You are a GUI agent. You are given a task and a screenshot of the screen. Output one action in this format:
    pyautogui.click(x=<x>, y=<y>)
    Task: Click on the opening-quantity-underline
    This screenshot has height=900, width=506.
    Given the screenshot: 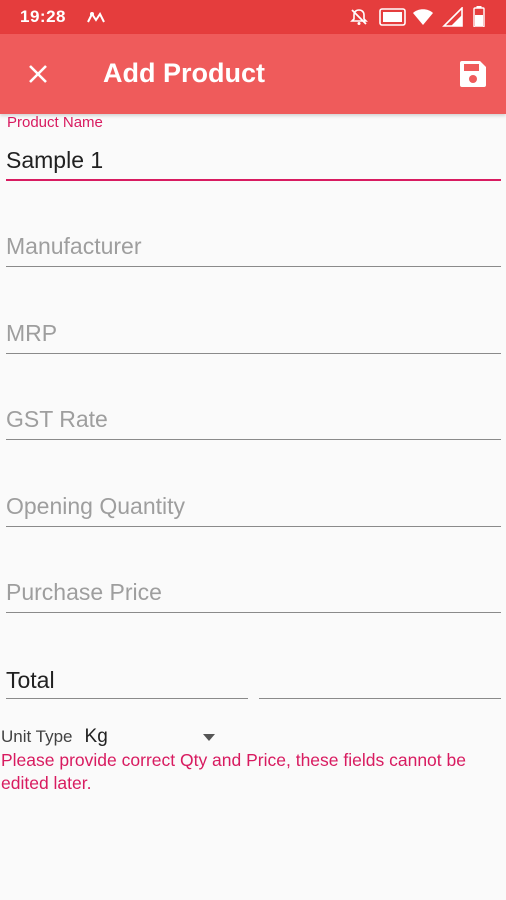 What is the action you would take?
    pyautogui.click(x=253, y=526)
    